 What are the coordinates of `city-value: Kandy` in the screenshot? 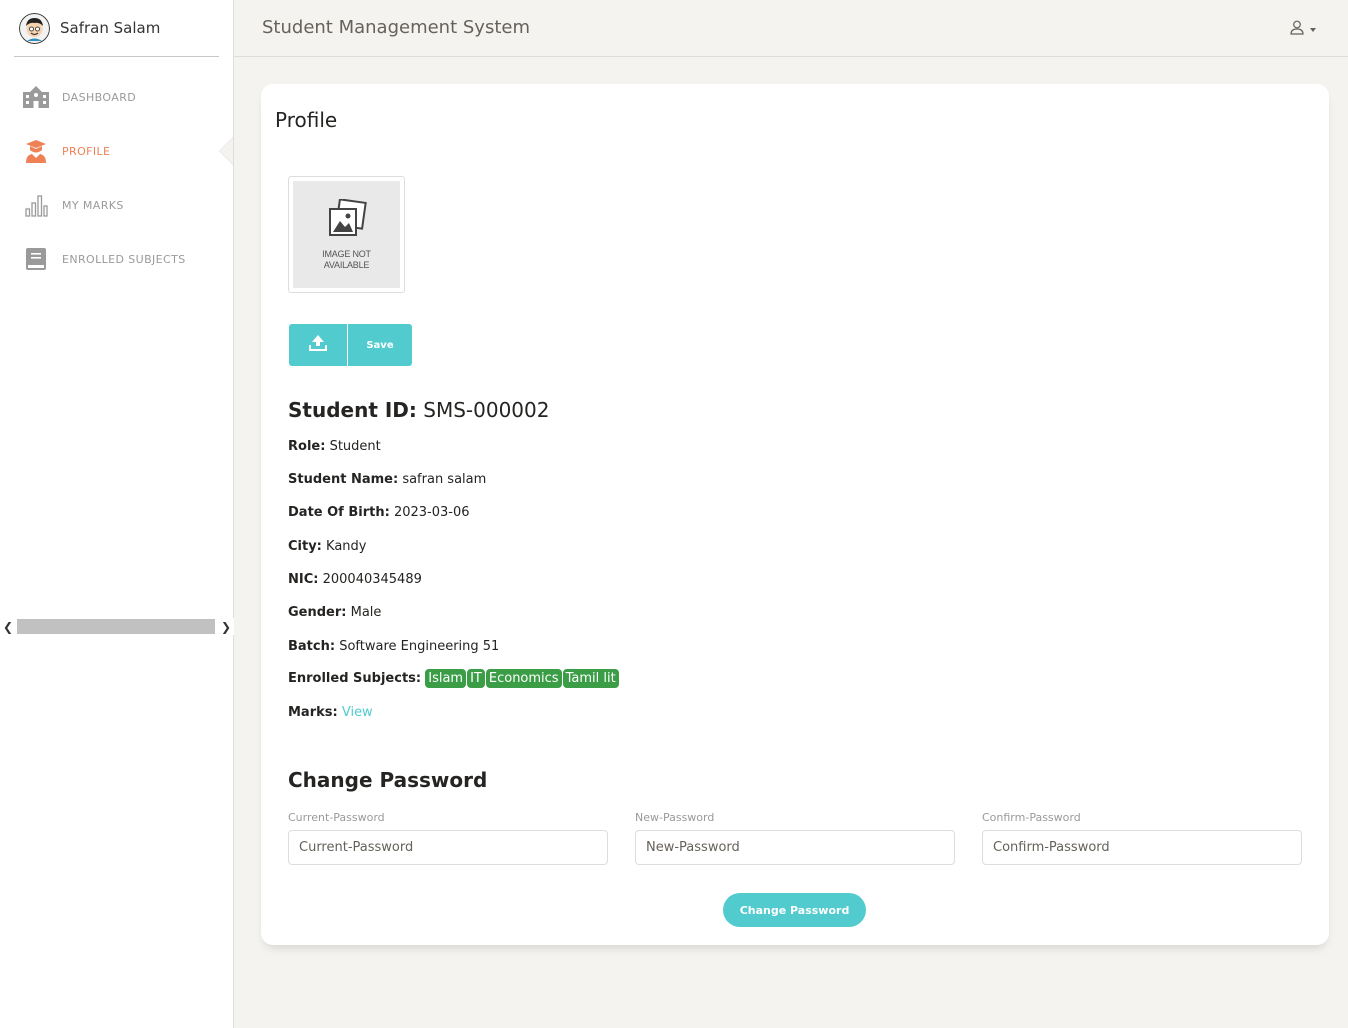 It's located at (346, 546).